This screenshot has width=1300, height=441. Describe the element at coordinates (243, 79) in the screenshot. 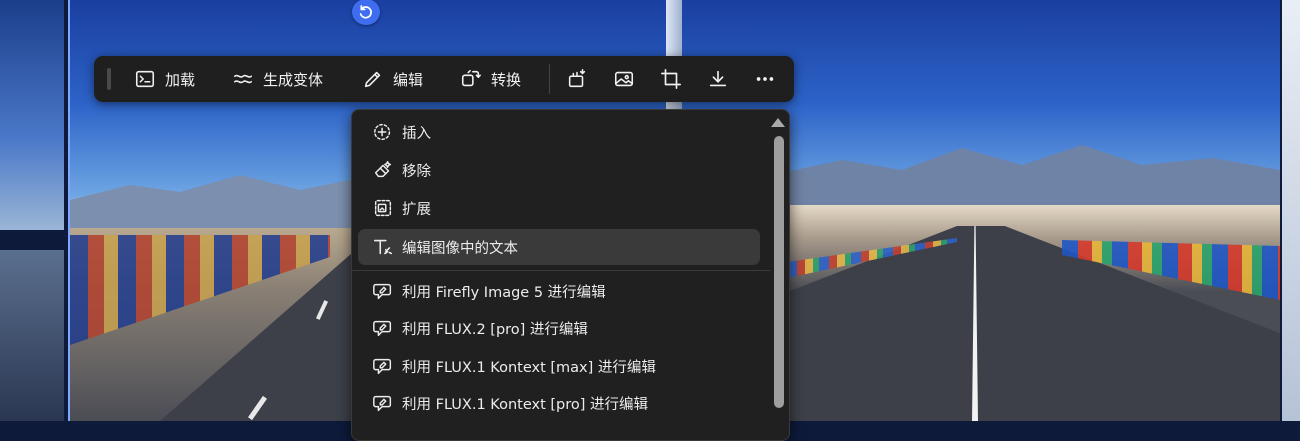

I see `wave-icon` at that location.